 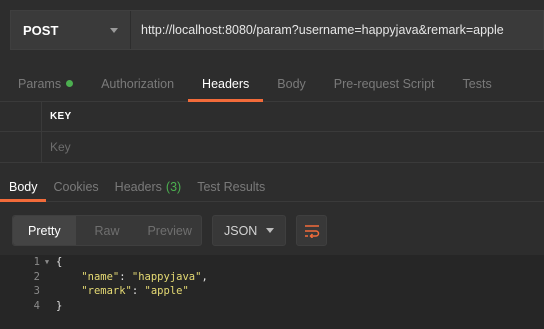 I want to click on tab-tests-label: Tests, so click(x=477, y=83).